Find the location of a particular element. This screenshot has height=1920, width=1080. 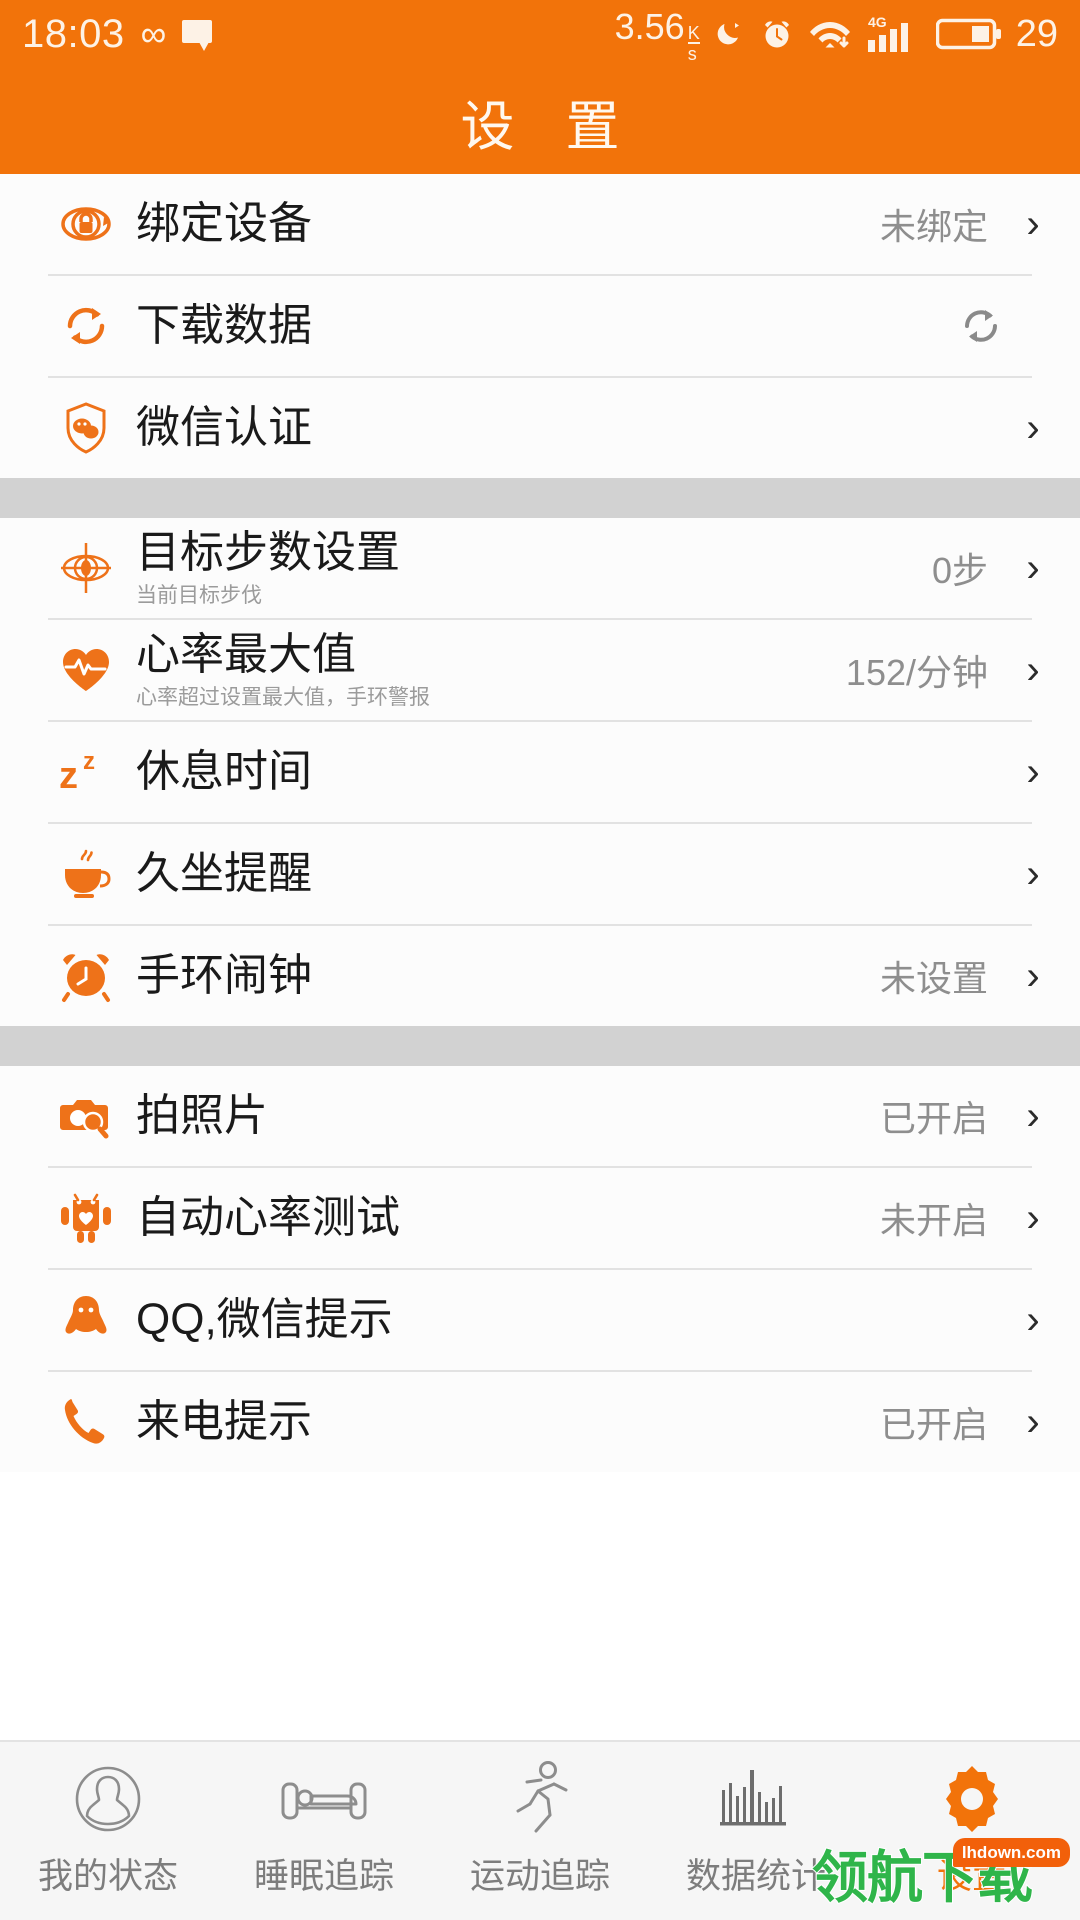

tab-label: 数据统计 is located at coordinates (755, 1876).